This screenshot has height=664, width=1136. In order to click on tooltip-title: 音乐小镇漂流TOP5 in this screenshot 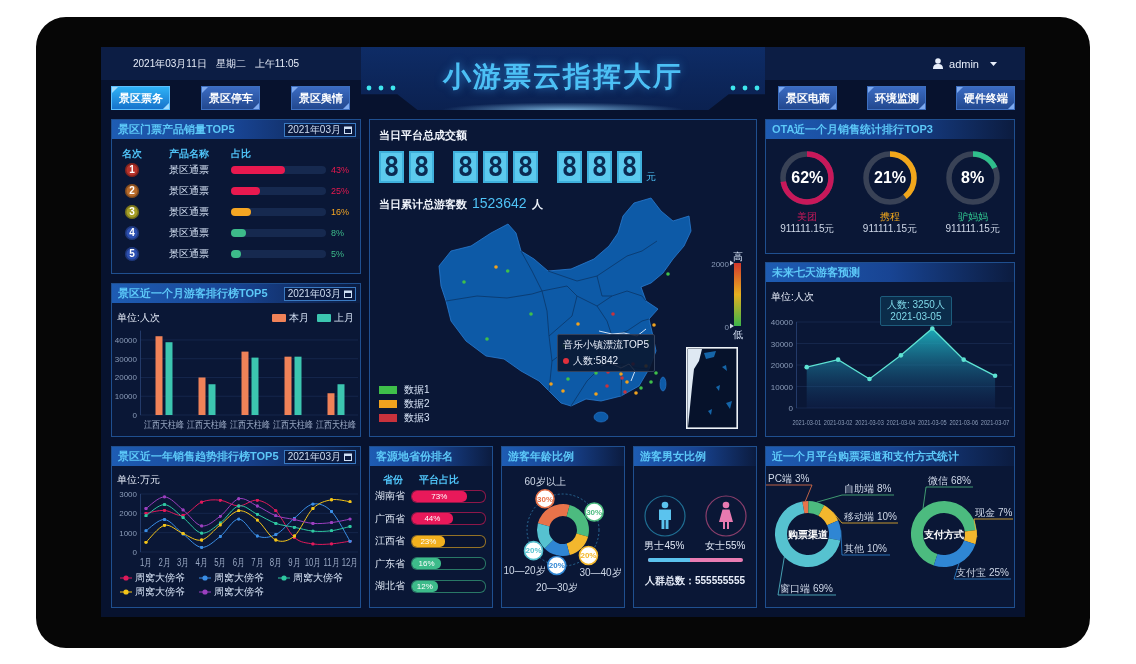, I will do `click(606, 345)`.